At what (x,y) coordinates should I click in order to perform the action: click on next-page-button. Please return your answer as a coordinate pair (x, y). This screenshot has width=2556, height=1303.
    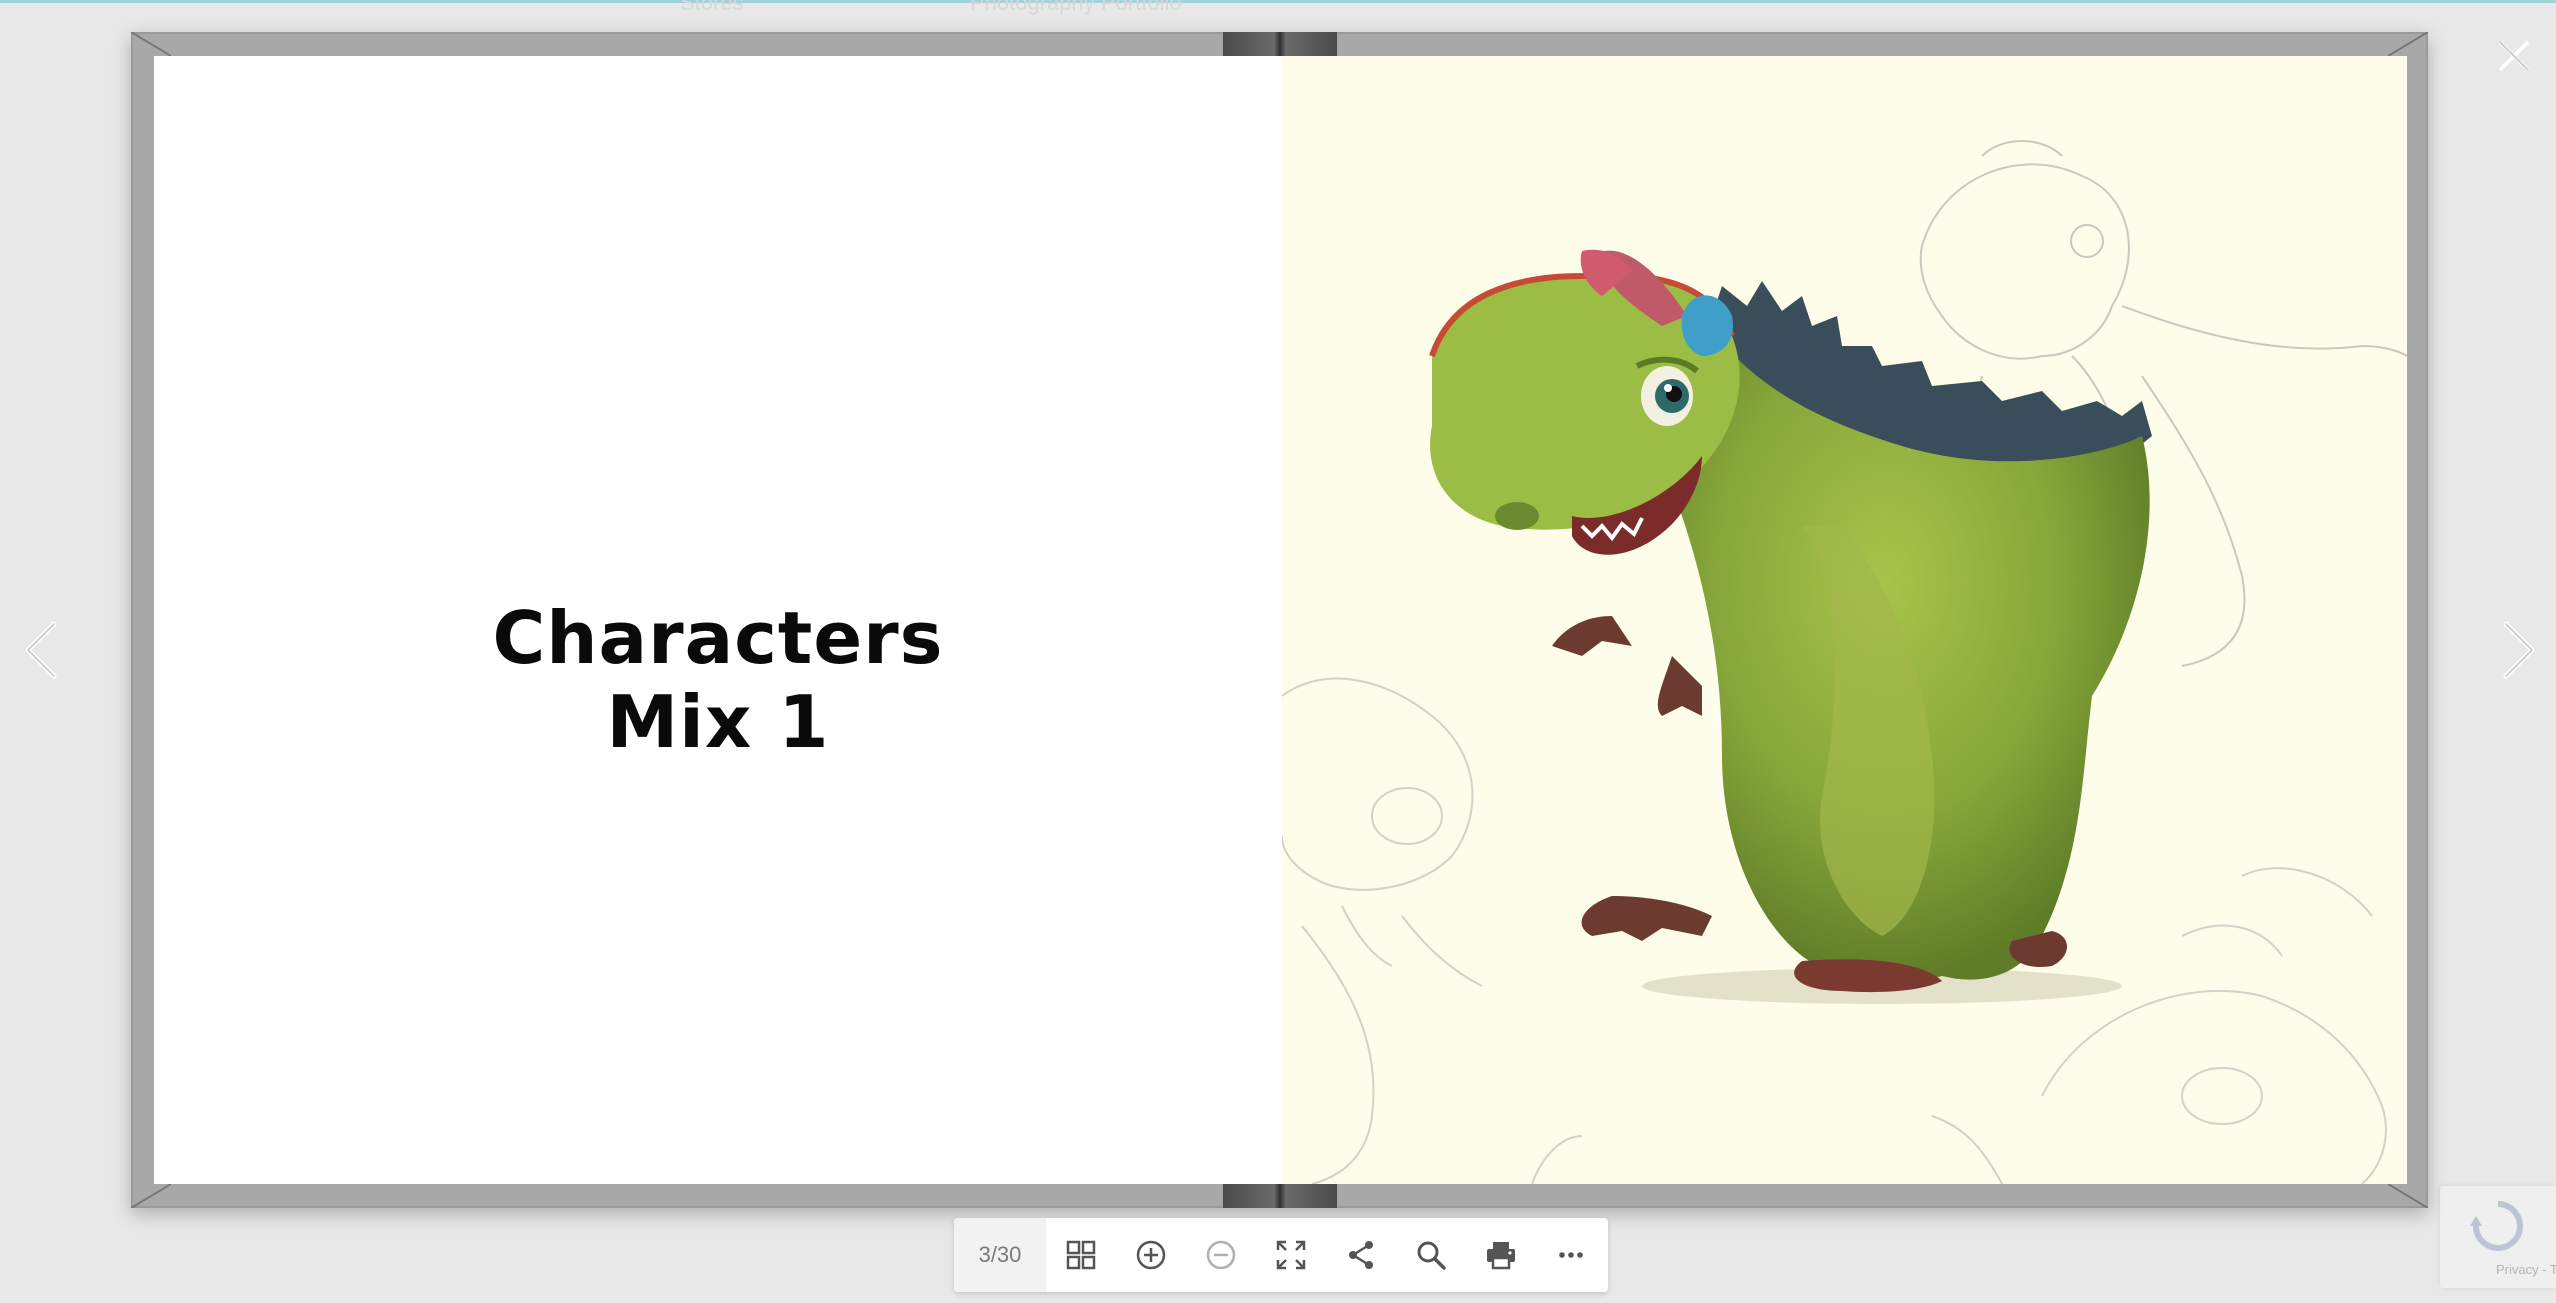
    Looking at the image, I should click on (2518, 650).